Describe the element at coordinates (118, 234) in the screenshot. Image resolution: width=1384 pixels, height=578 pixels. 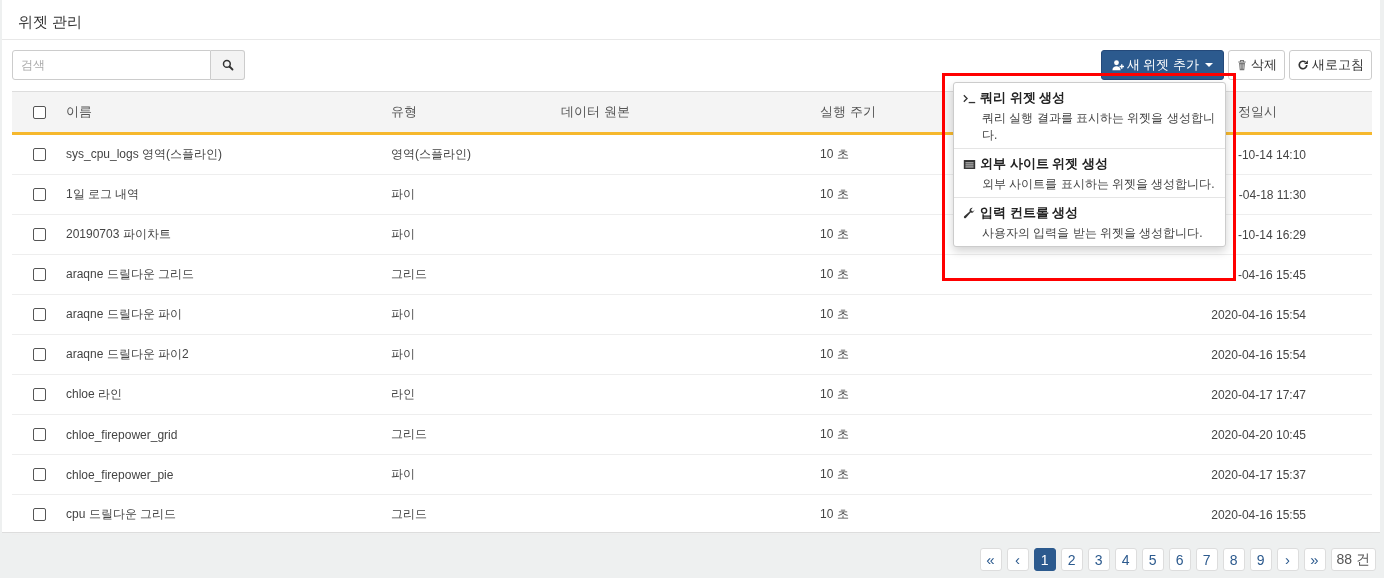
I see `table-cell: 20190703 파이차트` at that location.